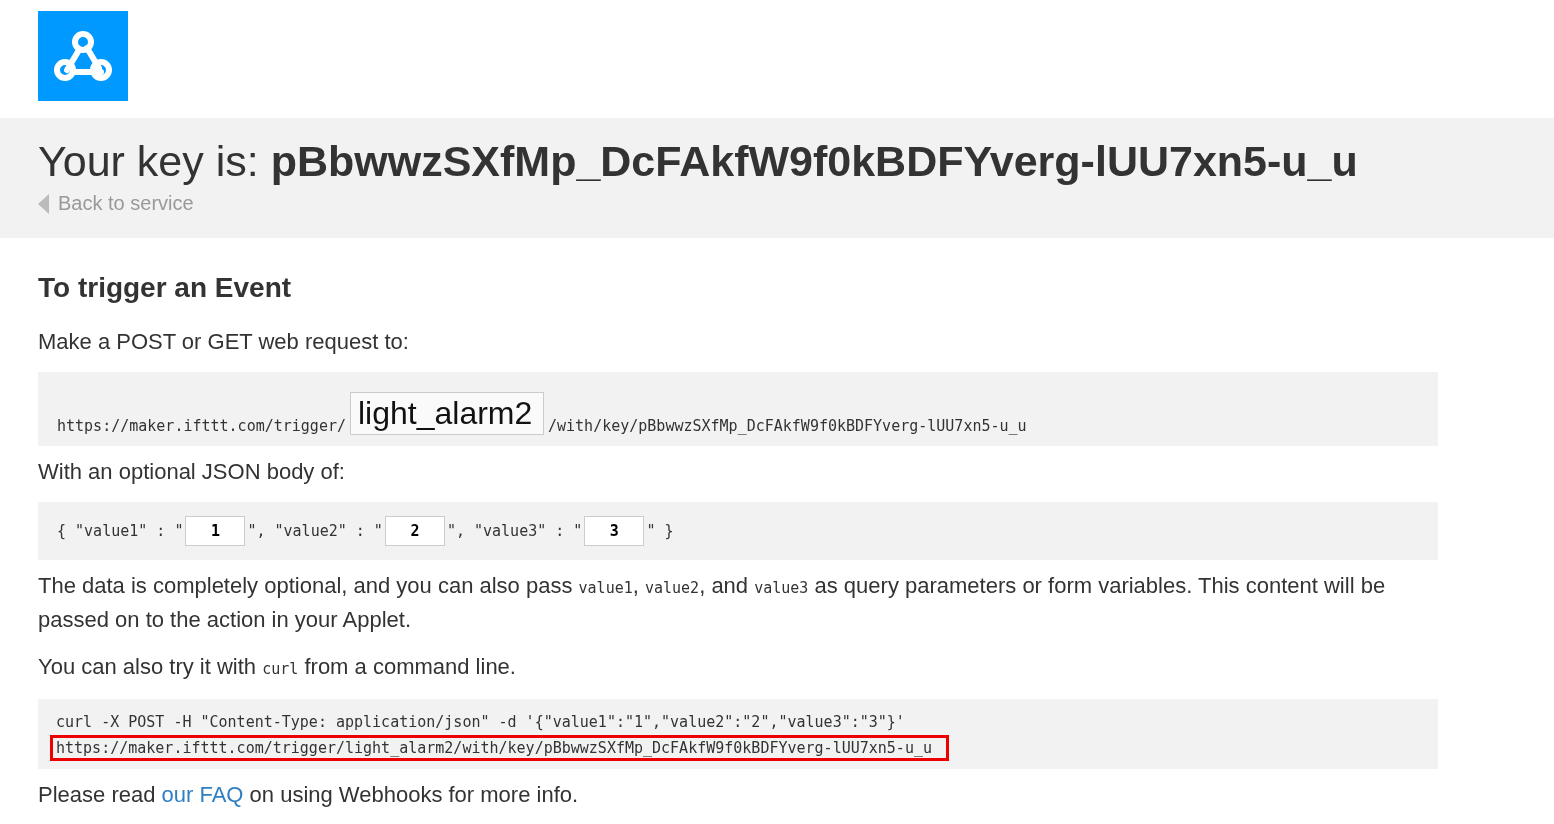 The height and width of the screenshot is (824, 1554). Describe the element at coordinates (660, 531) in the screenshot. I see `json-close-text: " }` at that location.